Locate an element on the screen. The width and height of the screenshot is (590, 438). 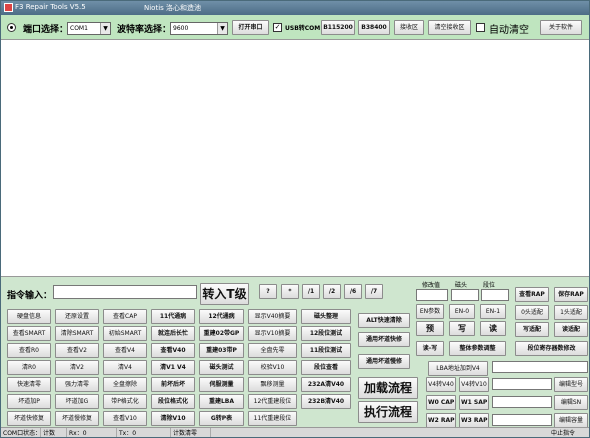
cmd-question-button: ? is located at coordinates (268, 291).